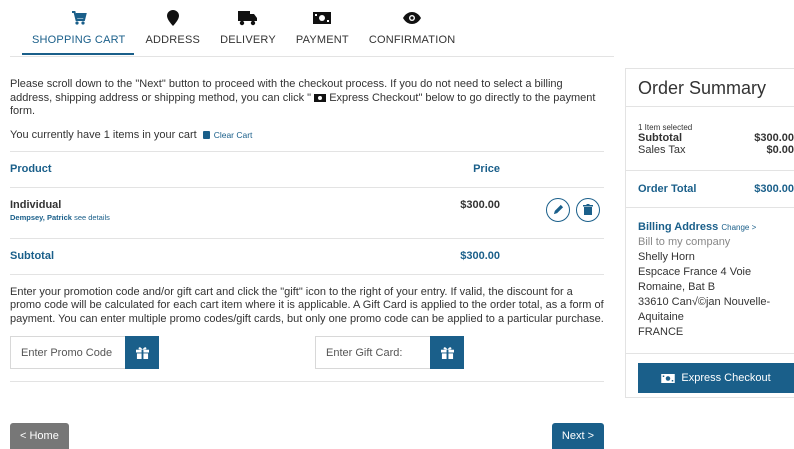 This screenshot has width=794, height=449. I want to click on price-header: Price, so click(486, 169).